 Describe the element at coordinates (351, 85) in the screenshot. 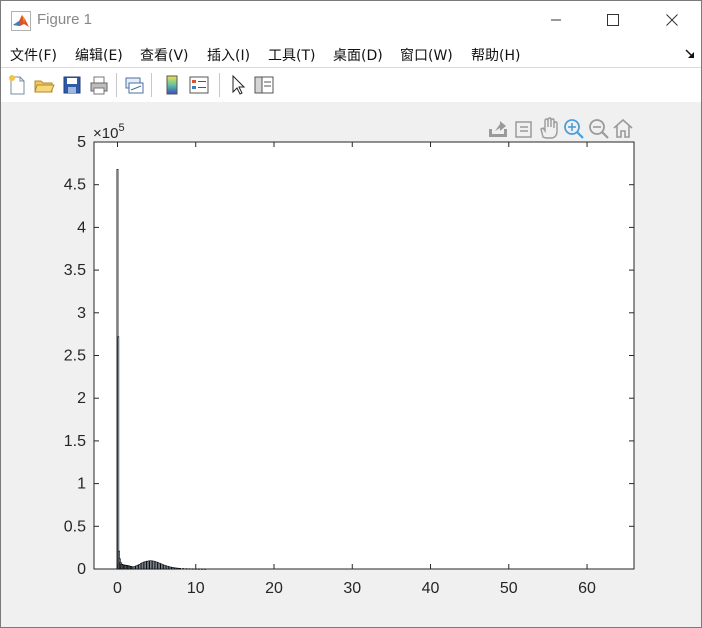

I see `figure-toolbar` at that location.